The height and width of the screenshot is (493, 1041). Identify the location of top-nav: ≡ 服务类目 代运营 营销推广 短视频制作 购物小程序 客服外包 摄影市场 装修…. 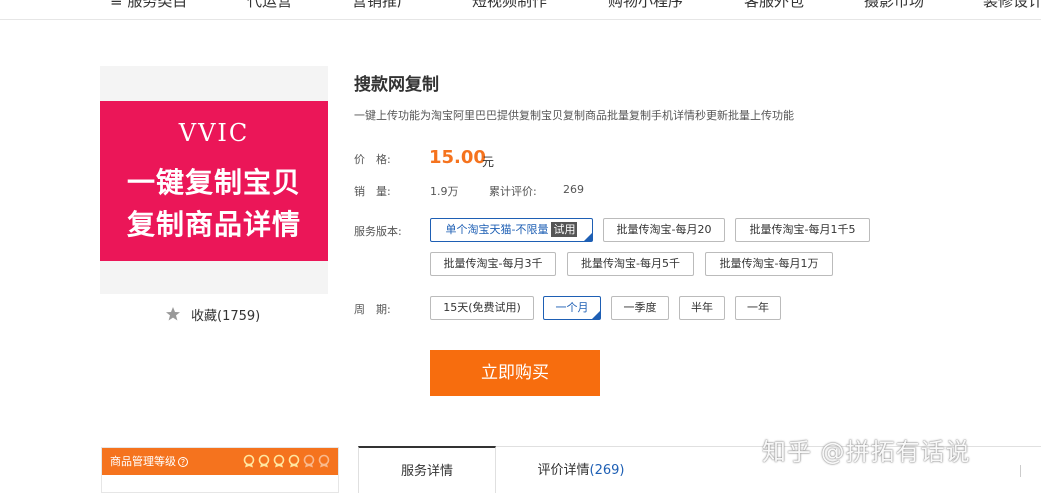
(520, 10).